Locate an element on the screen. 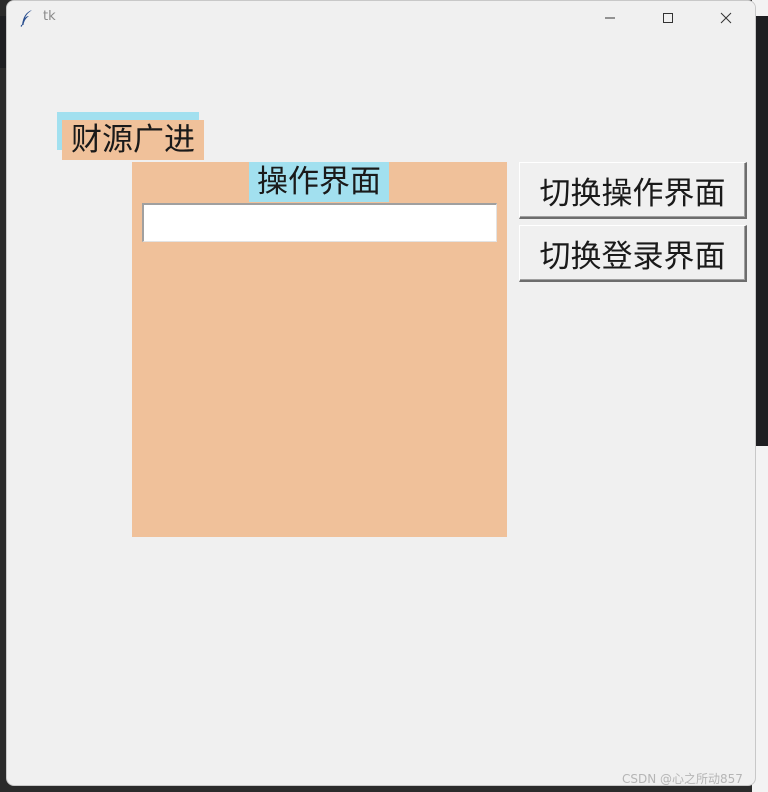 This screenshot has height=792, width=768. maximize-icon is located at coordinates (668, 18).